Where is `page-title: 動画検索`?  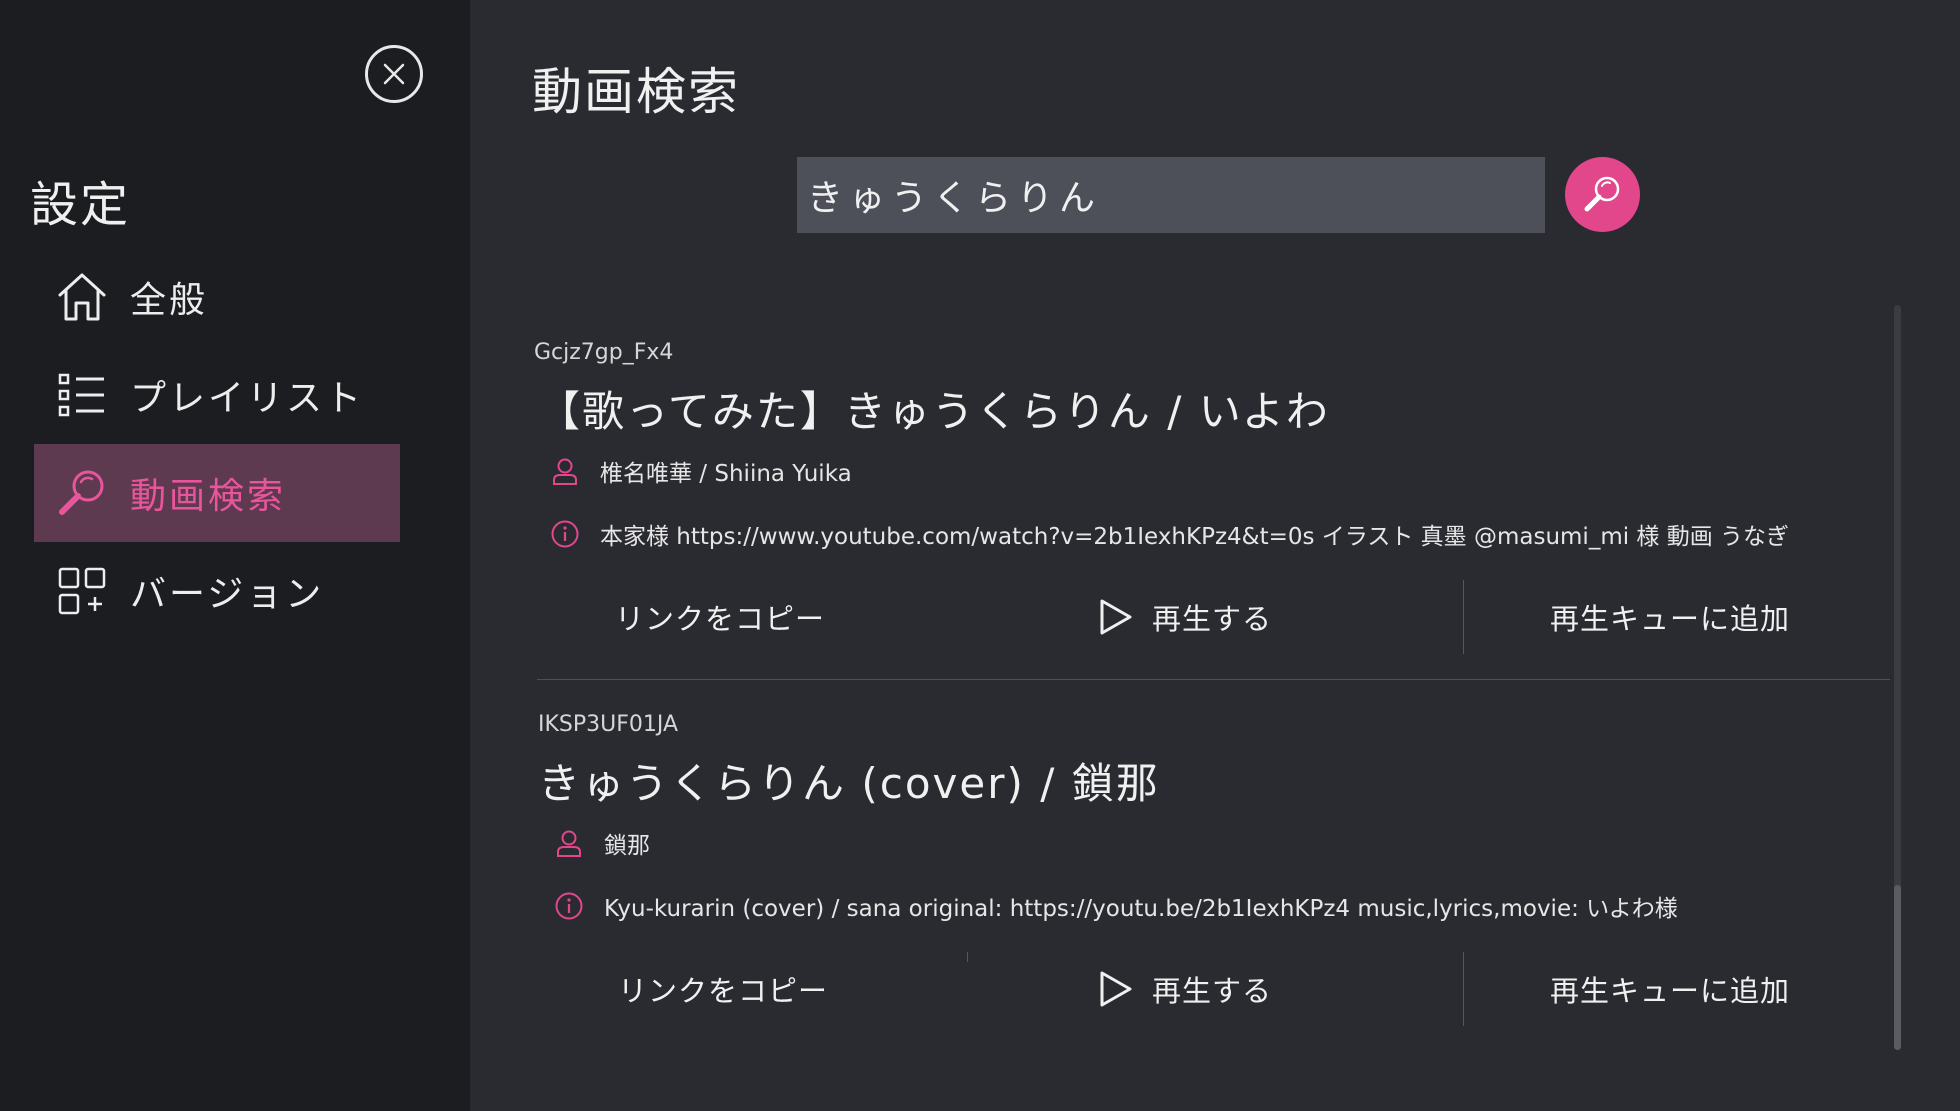 page-title: 動画検索 is located at coordinates (636, 92).